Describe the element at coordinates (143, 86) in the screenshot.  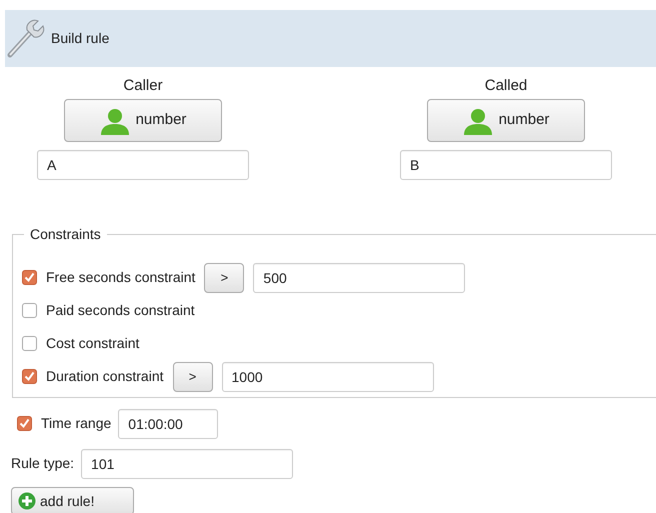
I see `party-label: Caller` at that location.